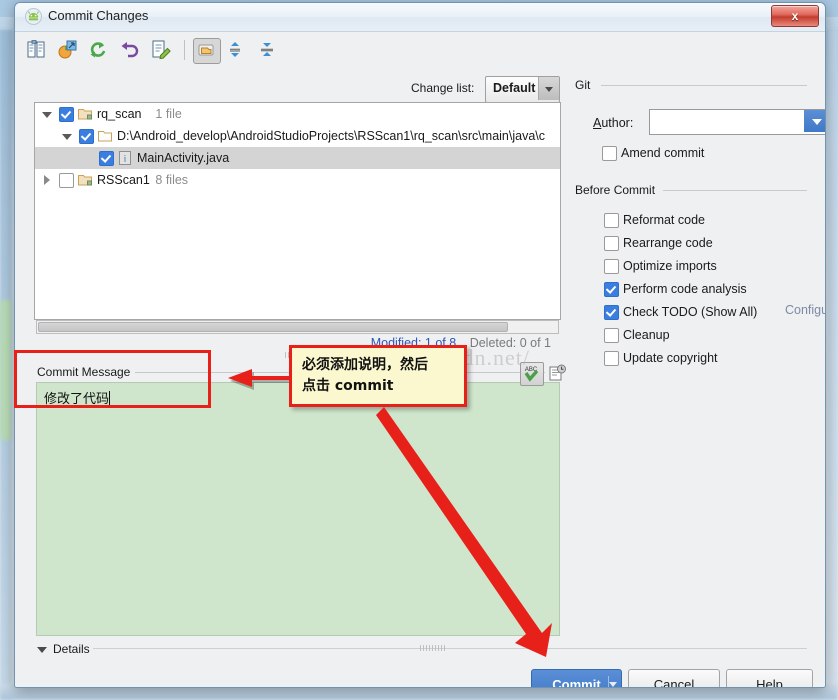 Image resolution: width=838 pixels, height=700 pixels. Describe the element at coordinates (690, 312) in the screenshot. I see `before-commit-item-label: Check TODO (Show All)` at that location.